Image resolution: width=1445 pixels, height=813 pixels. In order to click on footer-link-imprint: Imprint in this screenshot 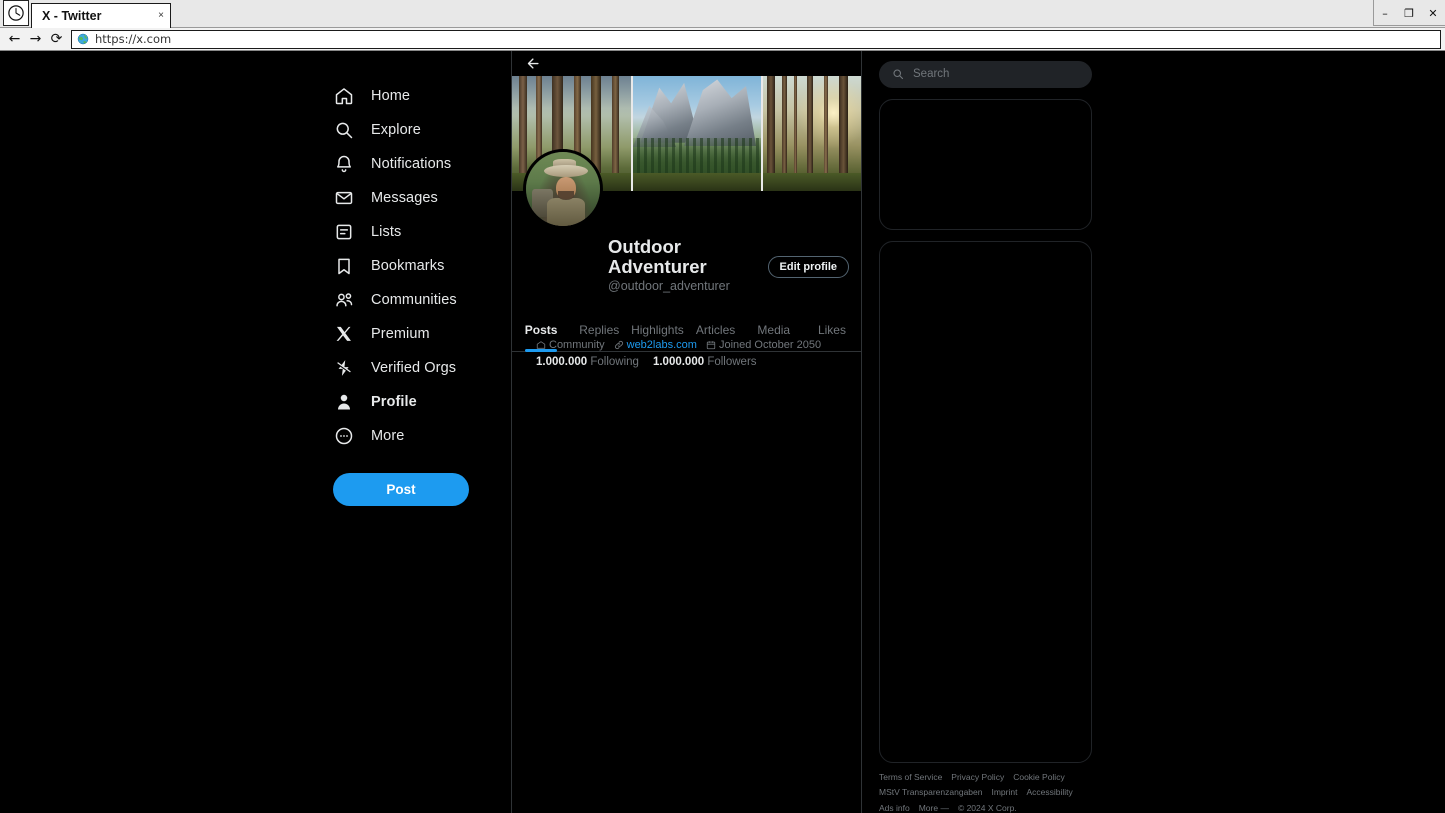, I will do `click(1004, 792)`.